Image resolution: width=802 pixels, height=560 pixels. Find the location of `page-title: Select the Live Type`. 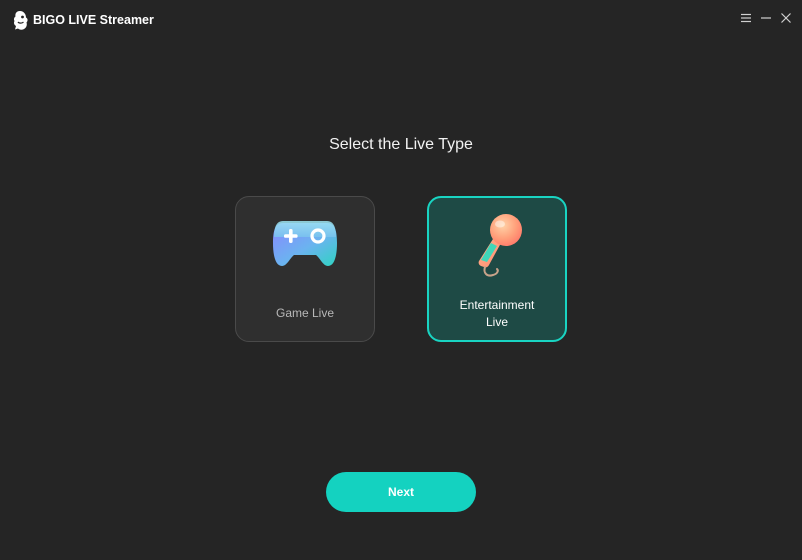

page-title: Select the Live Type is located at coordinates (401, 144).